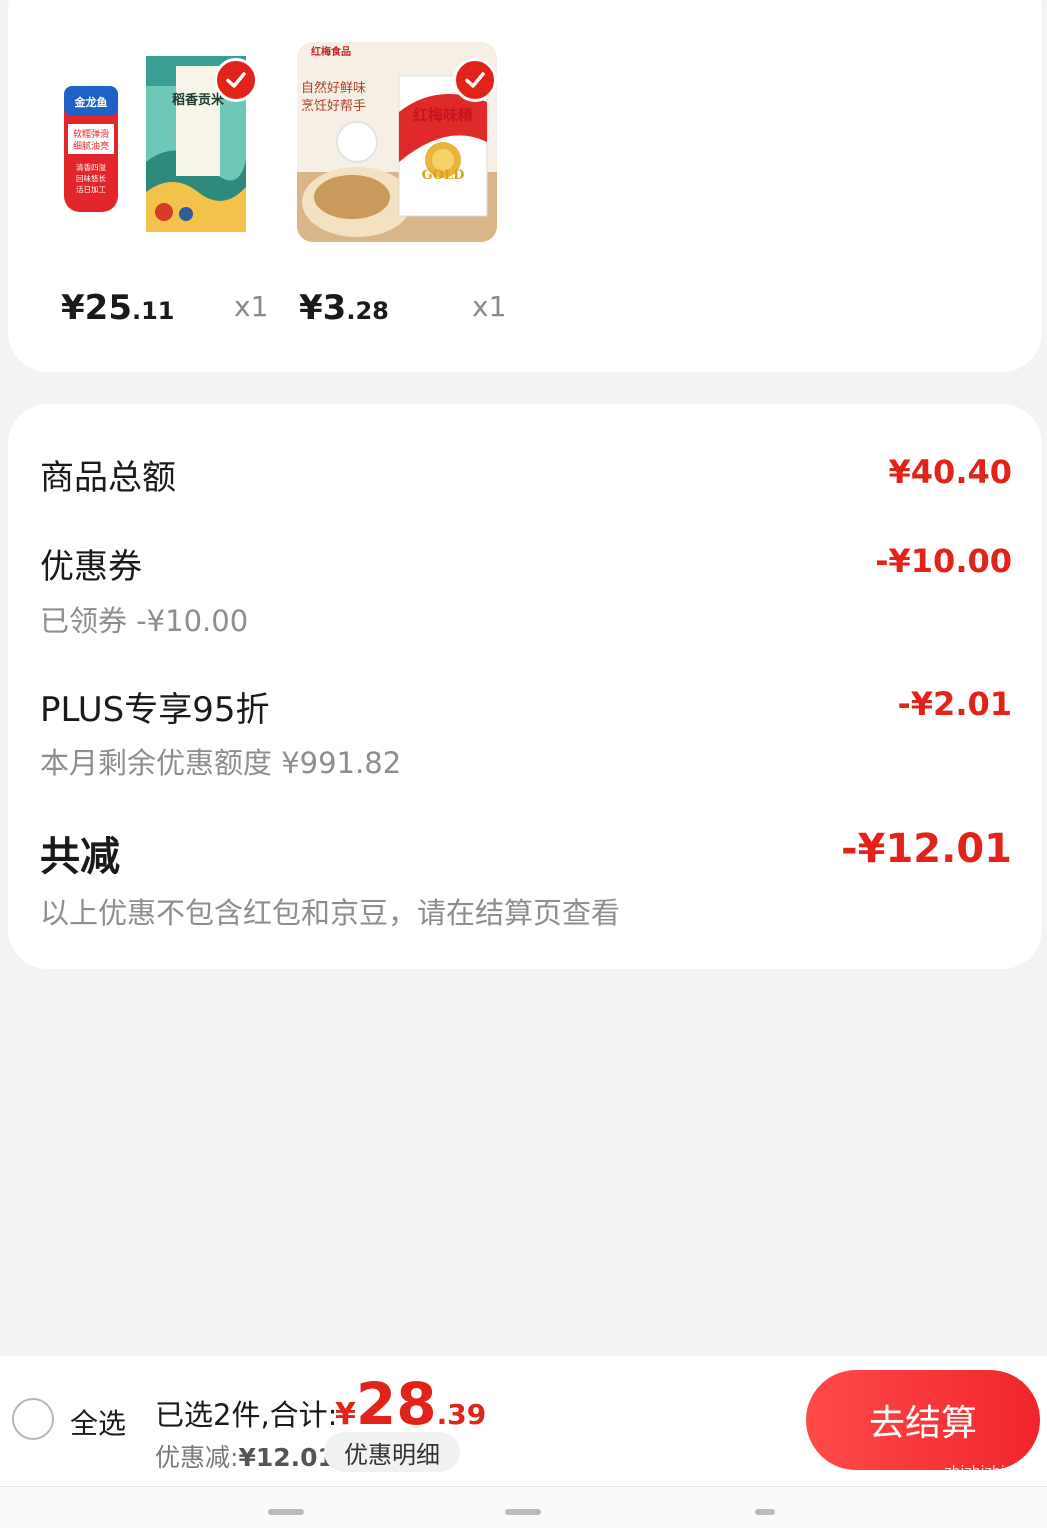  Describe the element at coordinates (397, 142) in the screenshot. I see `product-item-msg: 红梅食品 自然好鲜味 烹饪好帮手 红梅味精 GOLD` at that location.